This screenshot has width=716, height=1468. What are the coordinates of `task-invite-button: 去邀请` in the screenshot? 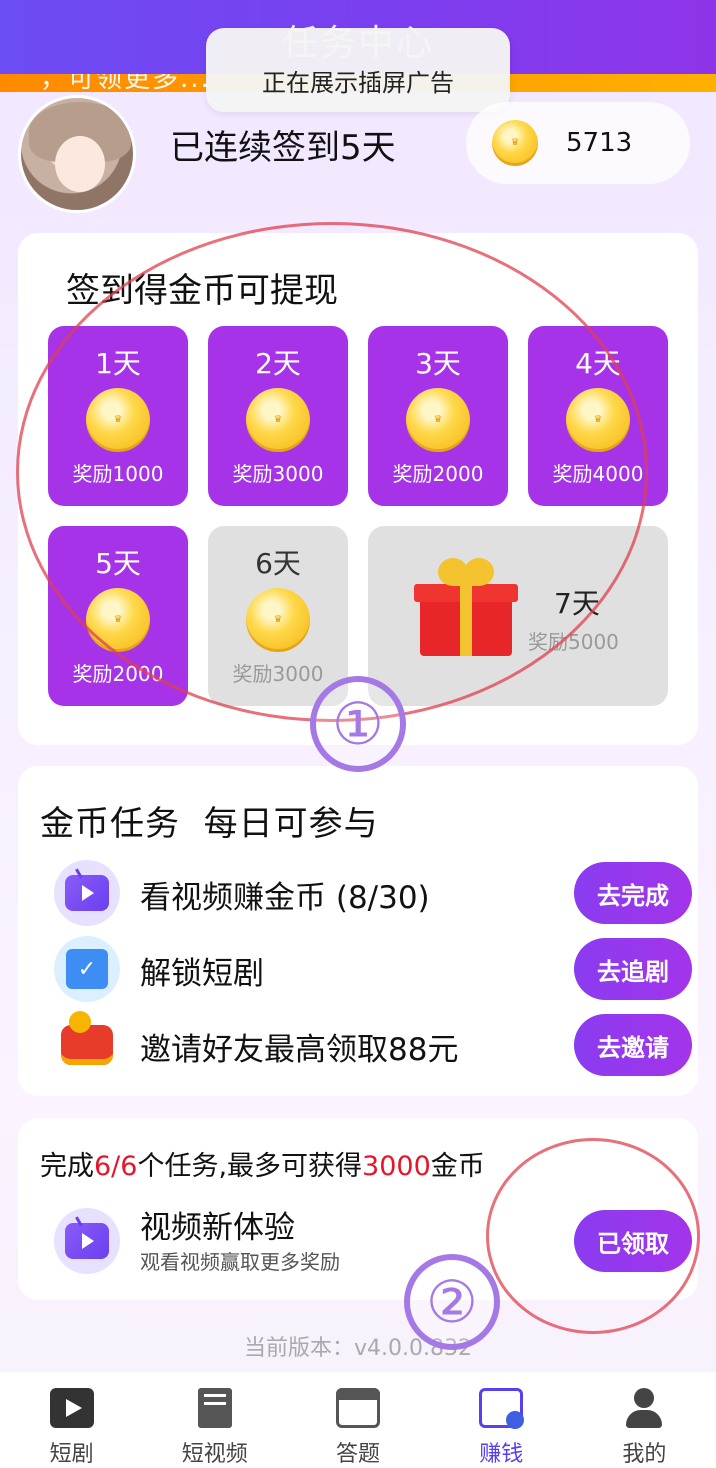 It's located at (633, 1045).